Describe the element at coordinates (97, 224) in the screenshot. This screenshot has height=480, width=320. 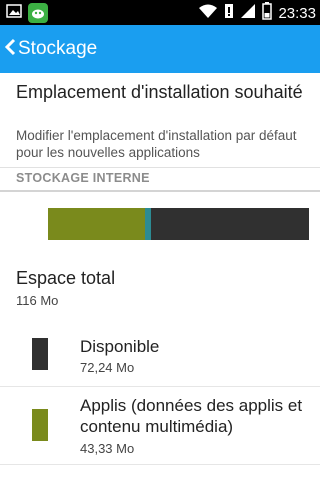
I see `usage-segment-applis` at that location.